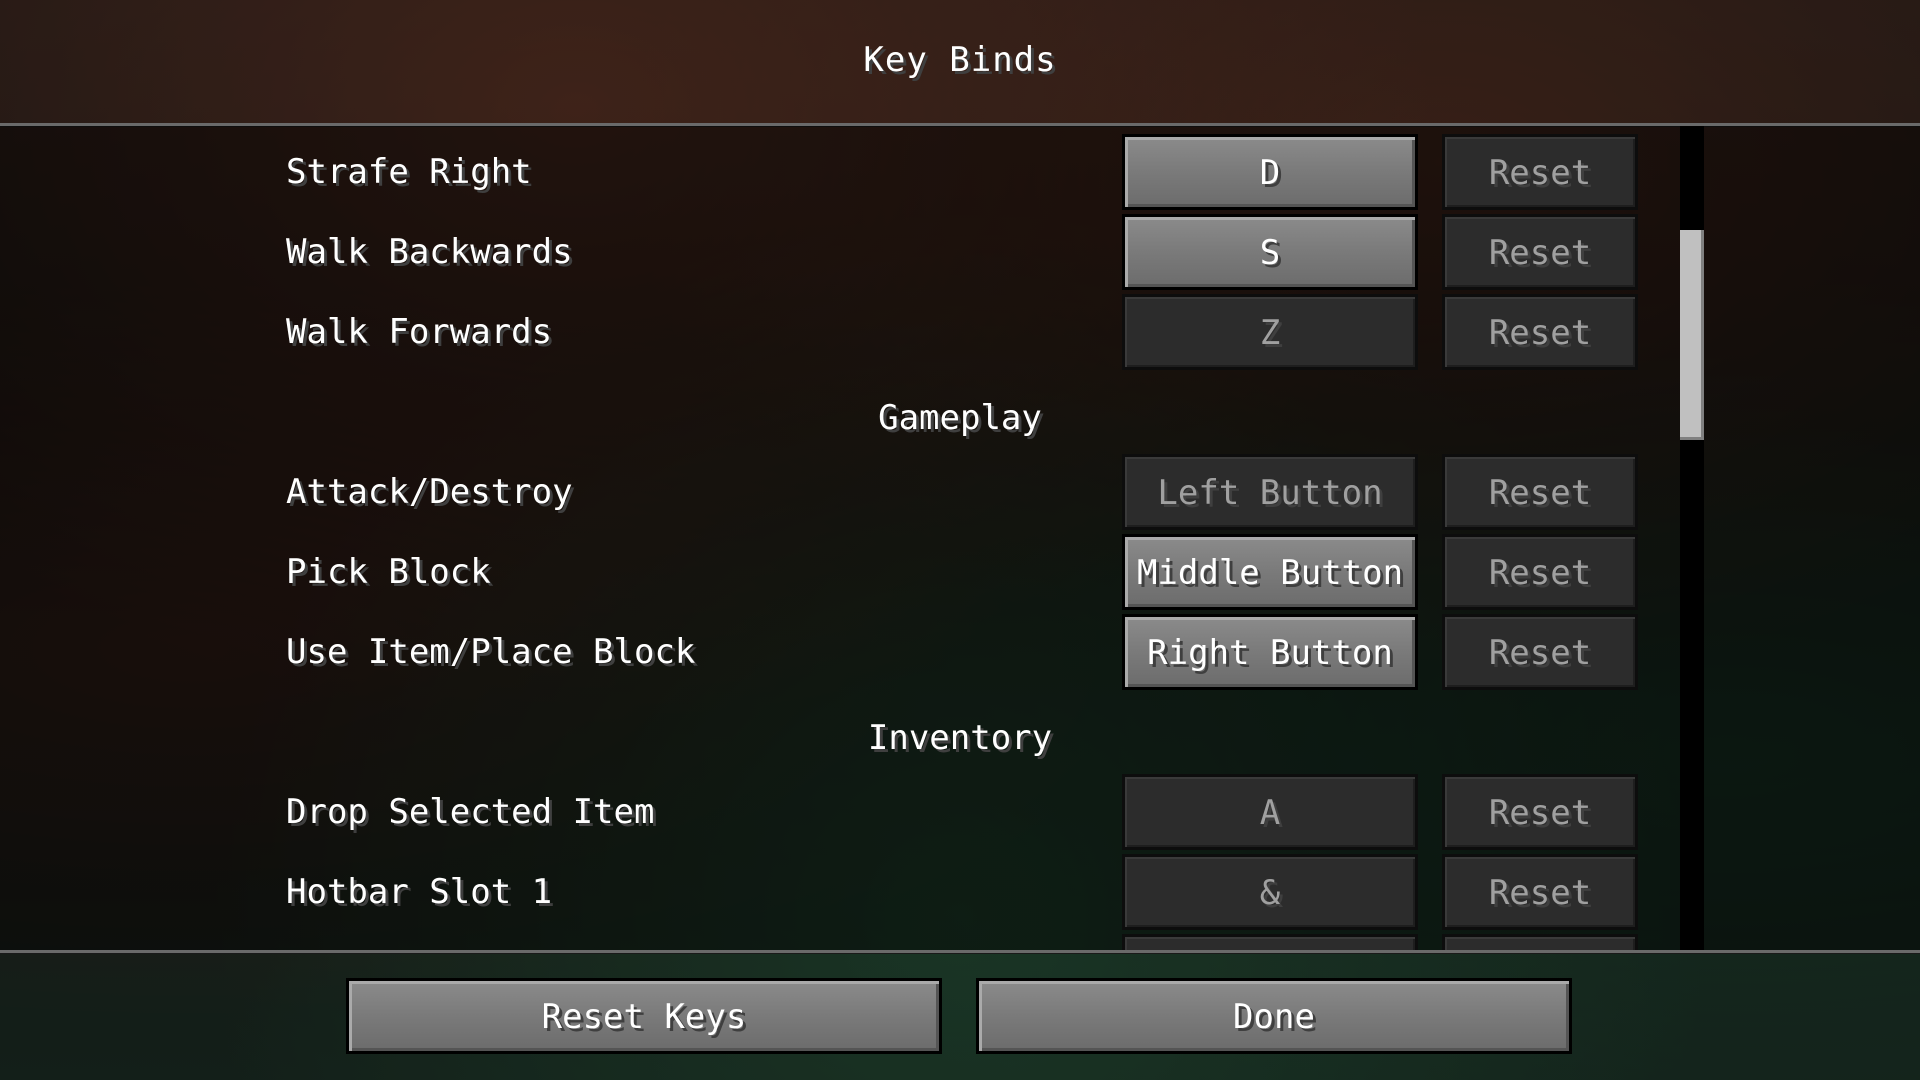 Image resolution: width=1920 pixels, height=1080 pixels. Describe the element at coordinates (1540, 572) in the screenshot. I see `reset-button-pick-block: Reset` at that location.